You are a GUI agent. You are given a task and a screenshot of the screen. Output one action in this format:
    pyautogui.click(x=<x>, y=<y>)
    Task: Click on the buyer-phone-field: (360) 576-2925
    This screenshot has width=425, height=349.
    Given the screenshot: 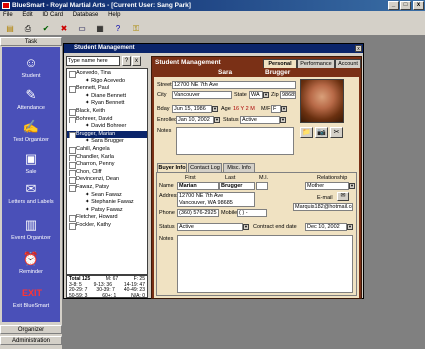 What is the action you would take?
    pyautogui.click(x=198, y=213)
    